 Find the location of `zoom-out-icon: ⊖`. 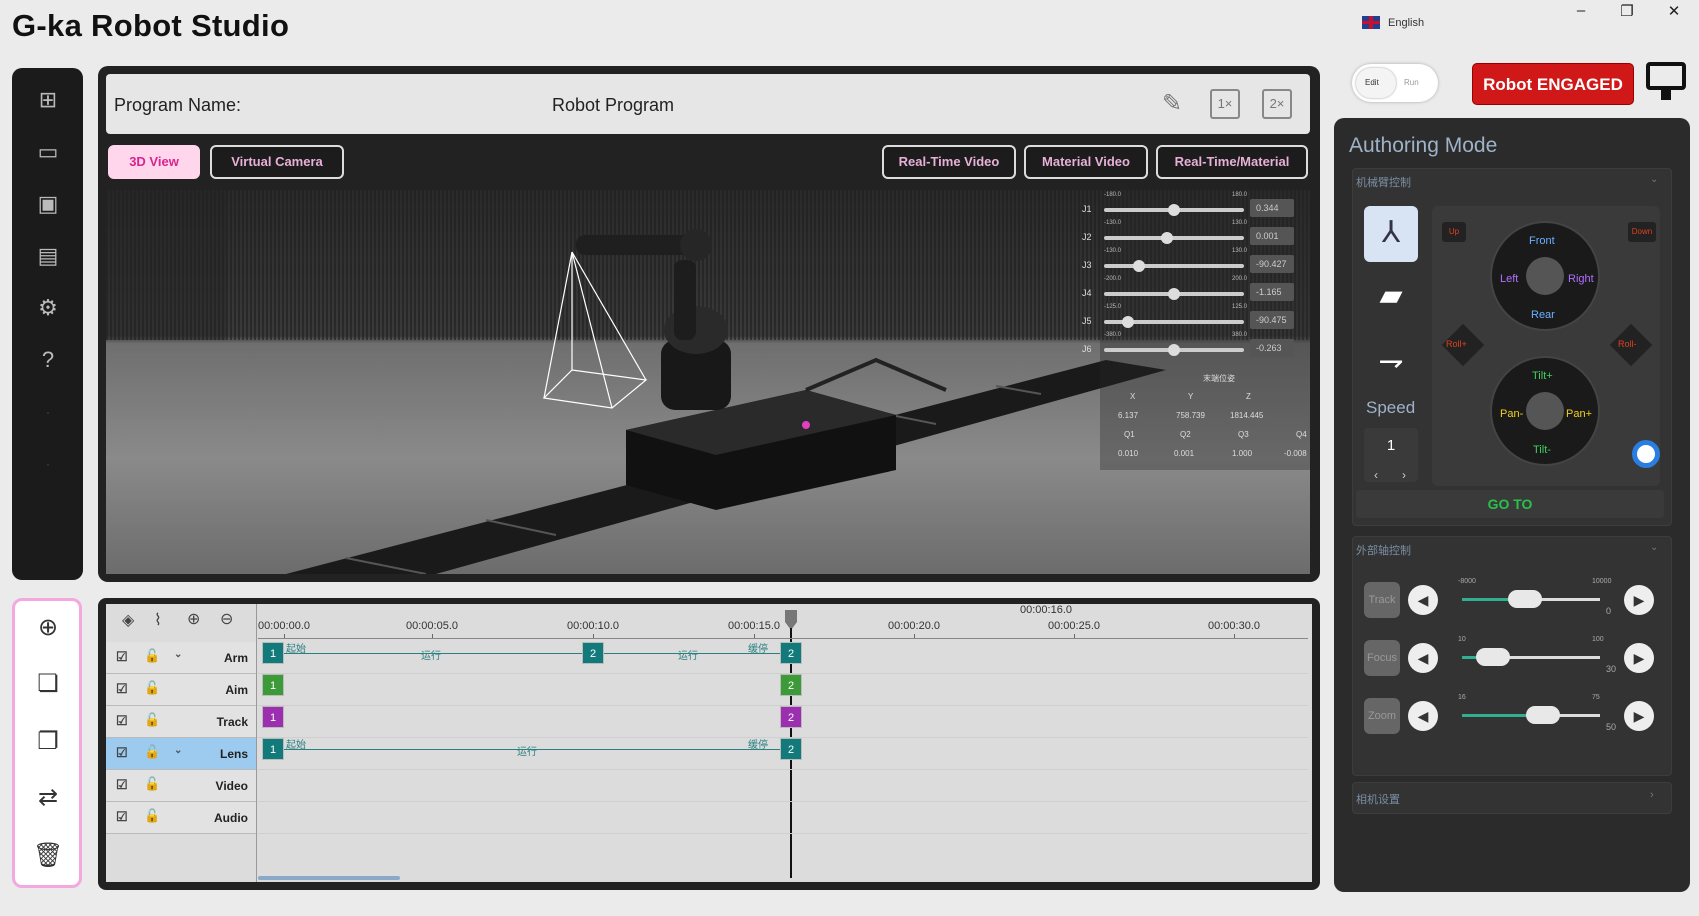

zoom-out-icon: ⊖ is located at coordinates (226, 619).